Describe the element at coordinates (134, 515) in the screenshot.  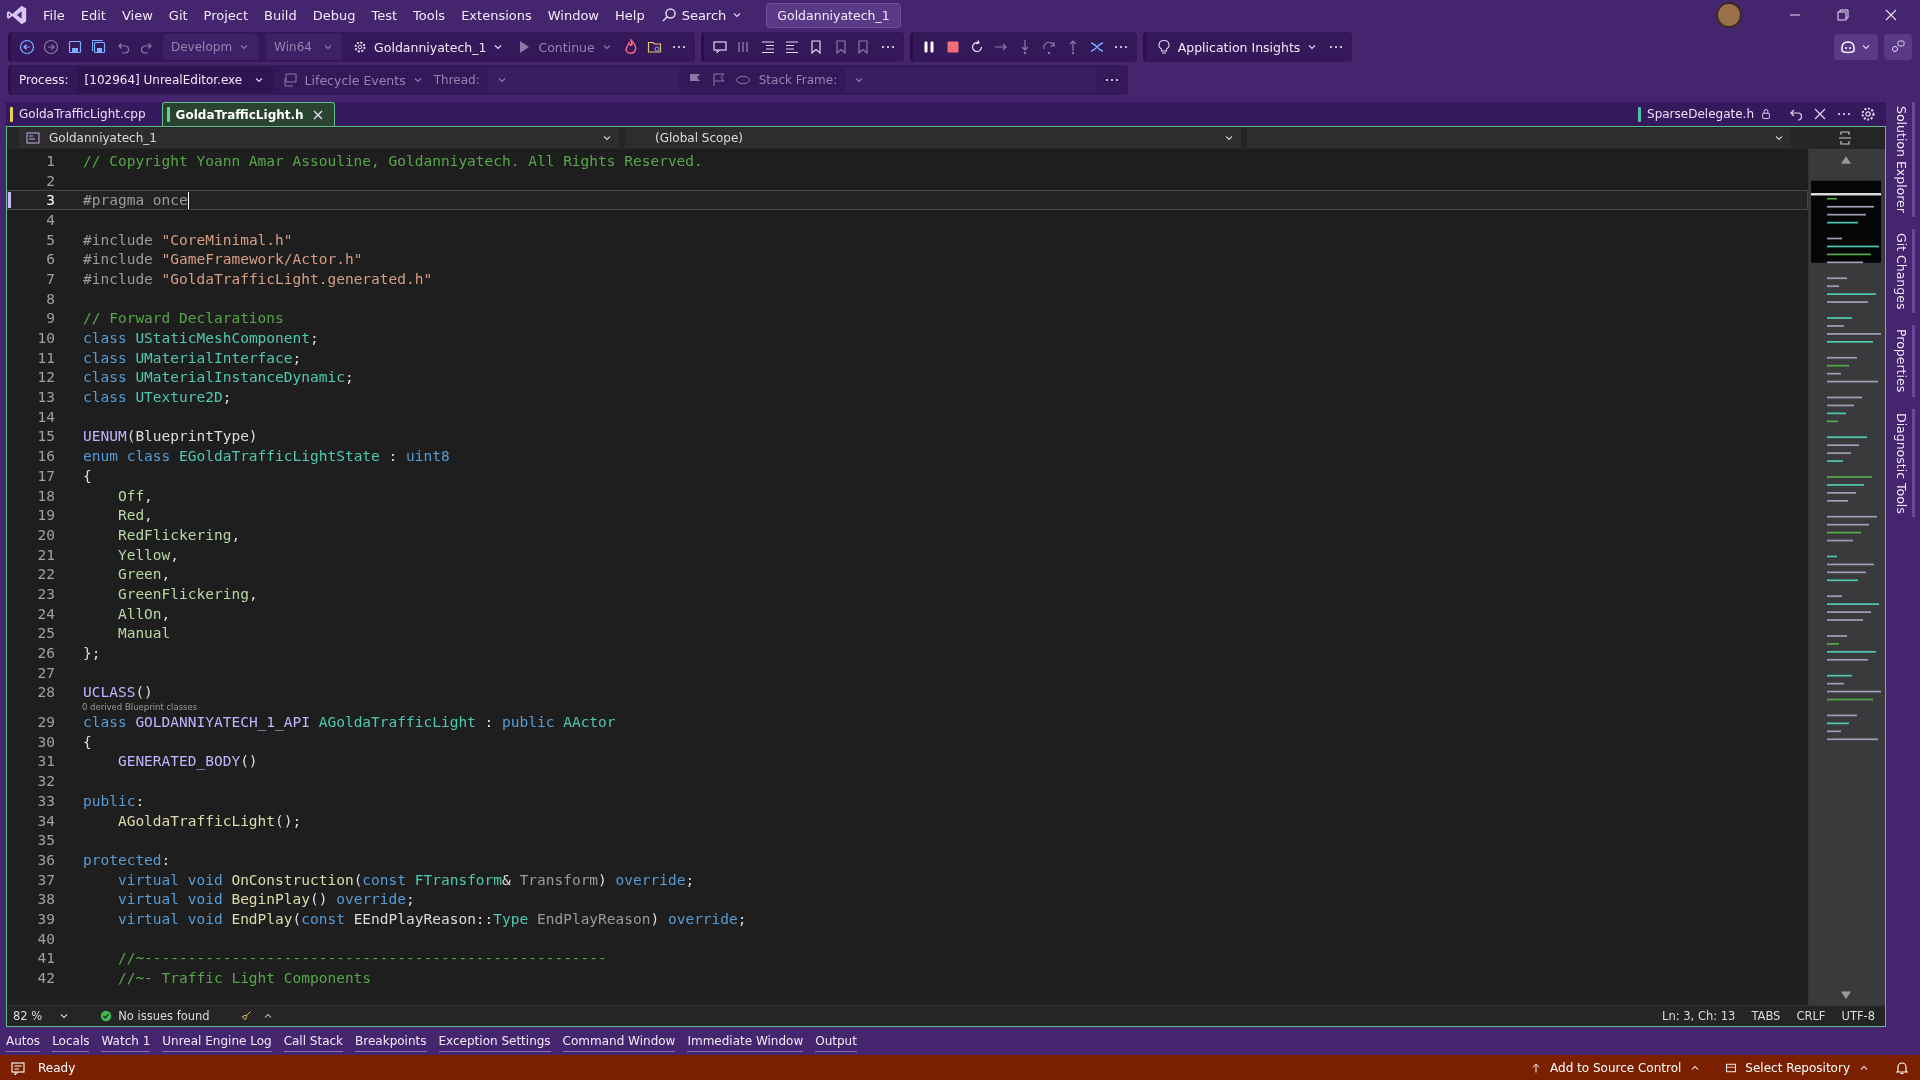
I see `code-line: Red,` at that location.